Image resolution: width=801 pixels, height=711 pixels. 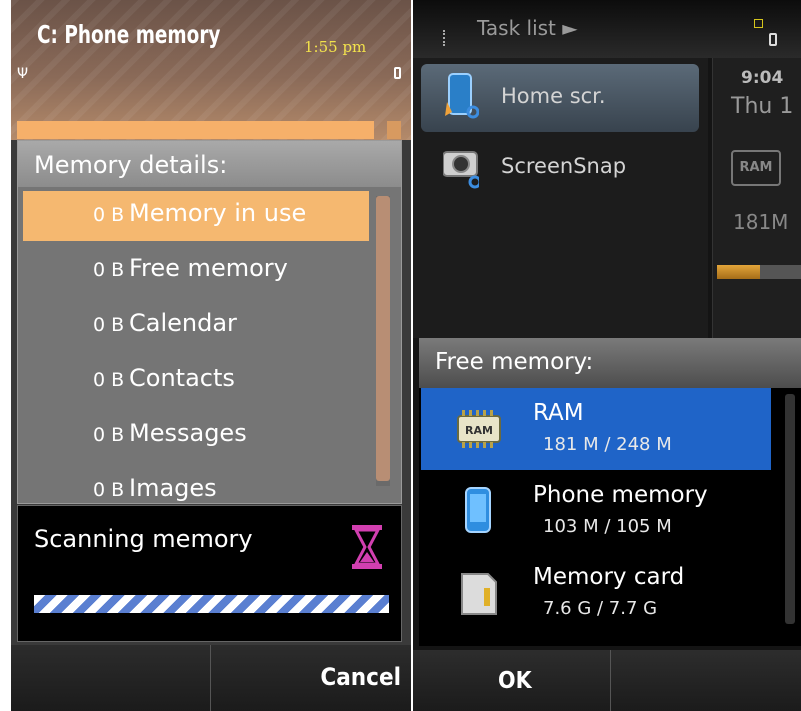 What do you see at coordinates (195, 130) in the screenshot?
I see `background-list-highlight` at bounding box center [195, 130].